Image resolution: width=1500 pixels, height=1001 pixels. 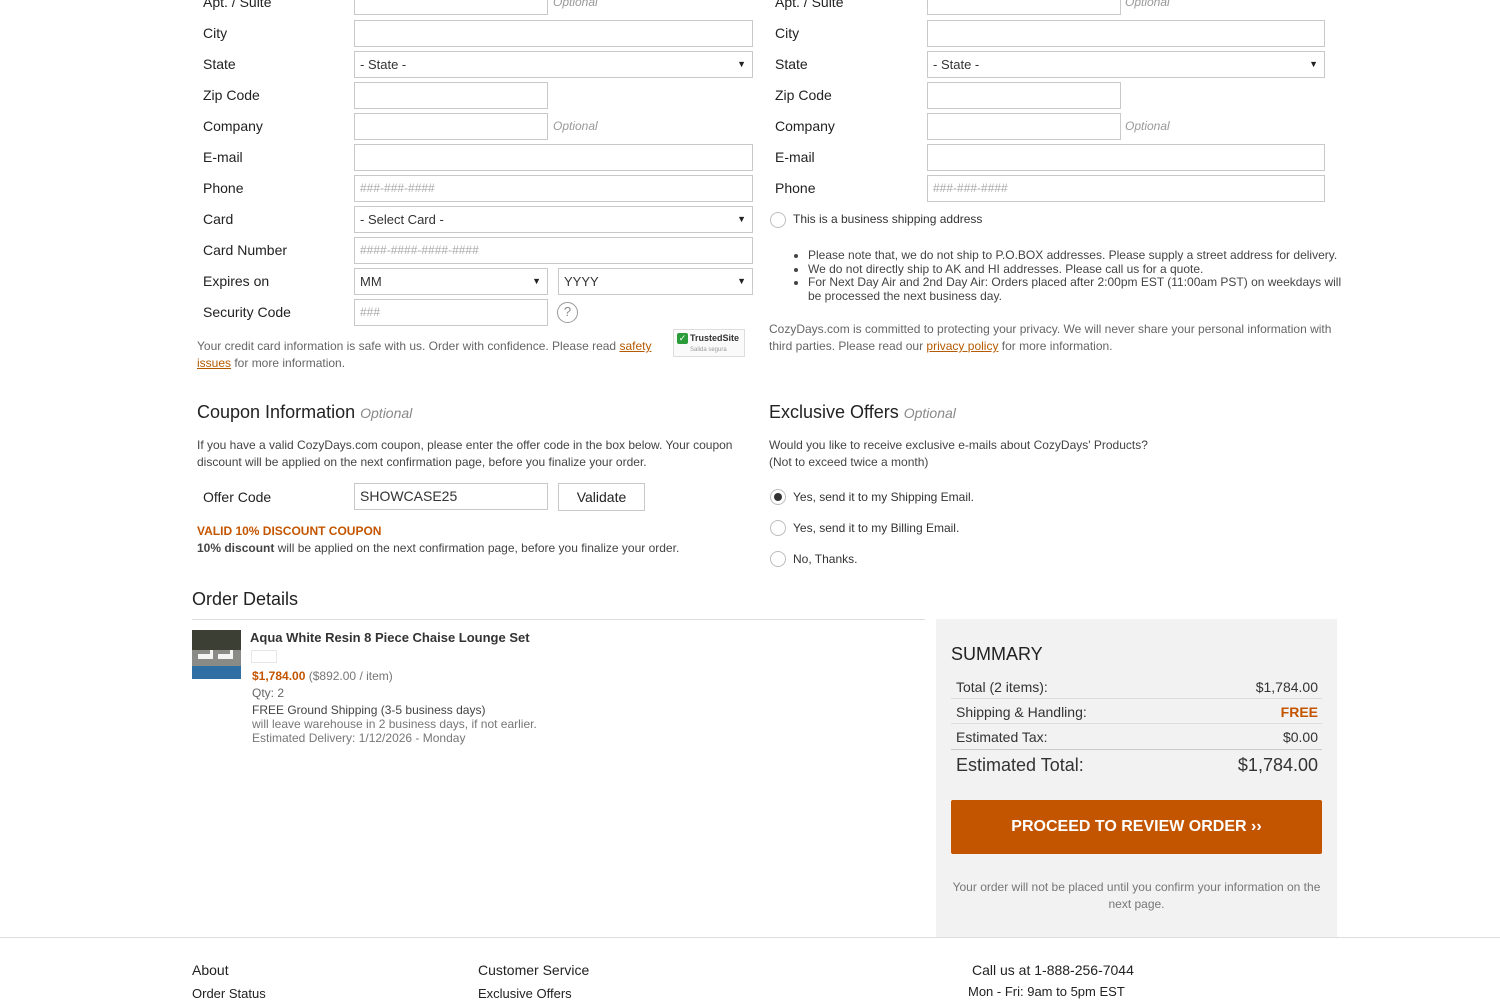 I want to click on footer-about-heading: About, so click(x=210, y=970).